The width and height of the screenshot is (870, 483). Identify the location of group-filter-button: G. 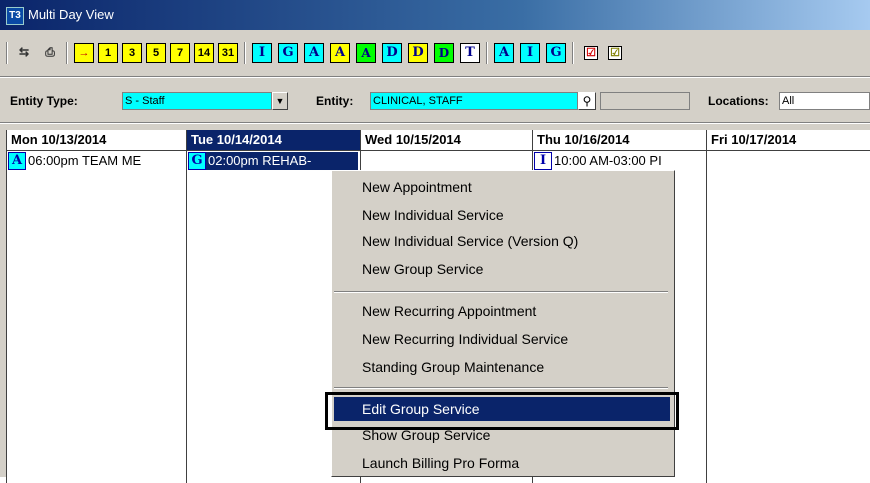
(288, 53).